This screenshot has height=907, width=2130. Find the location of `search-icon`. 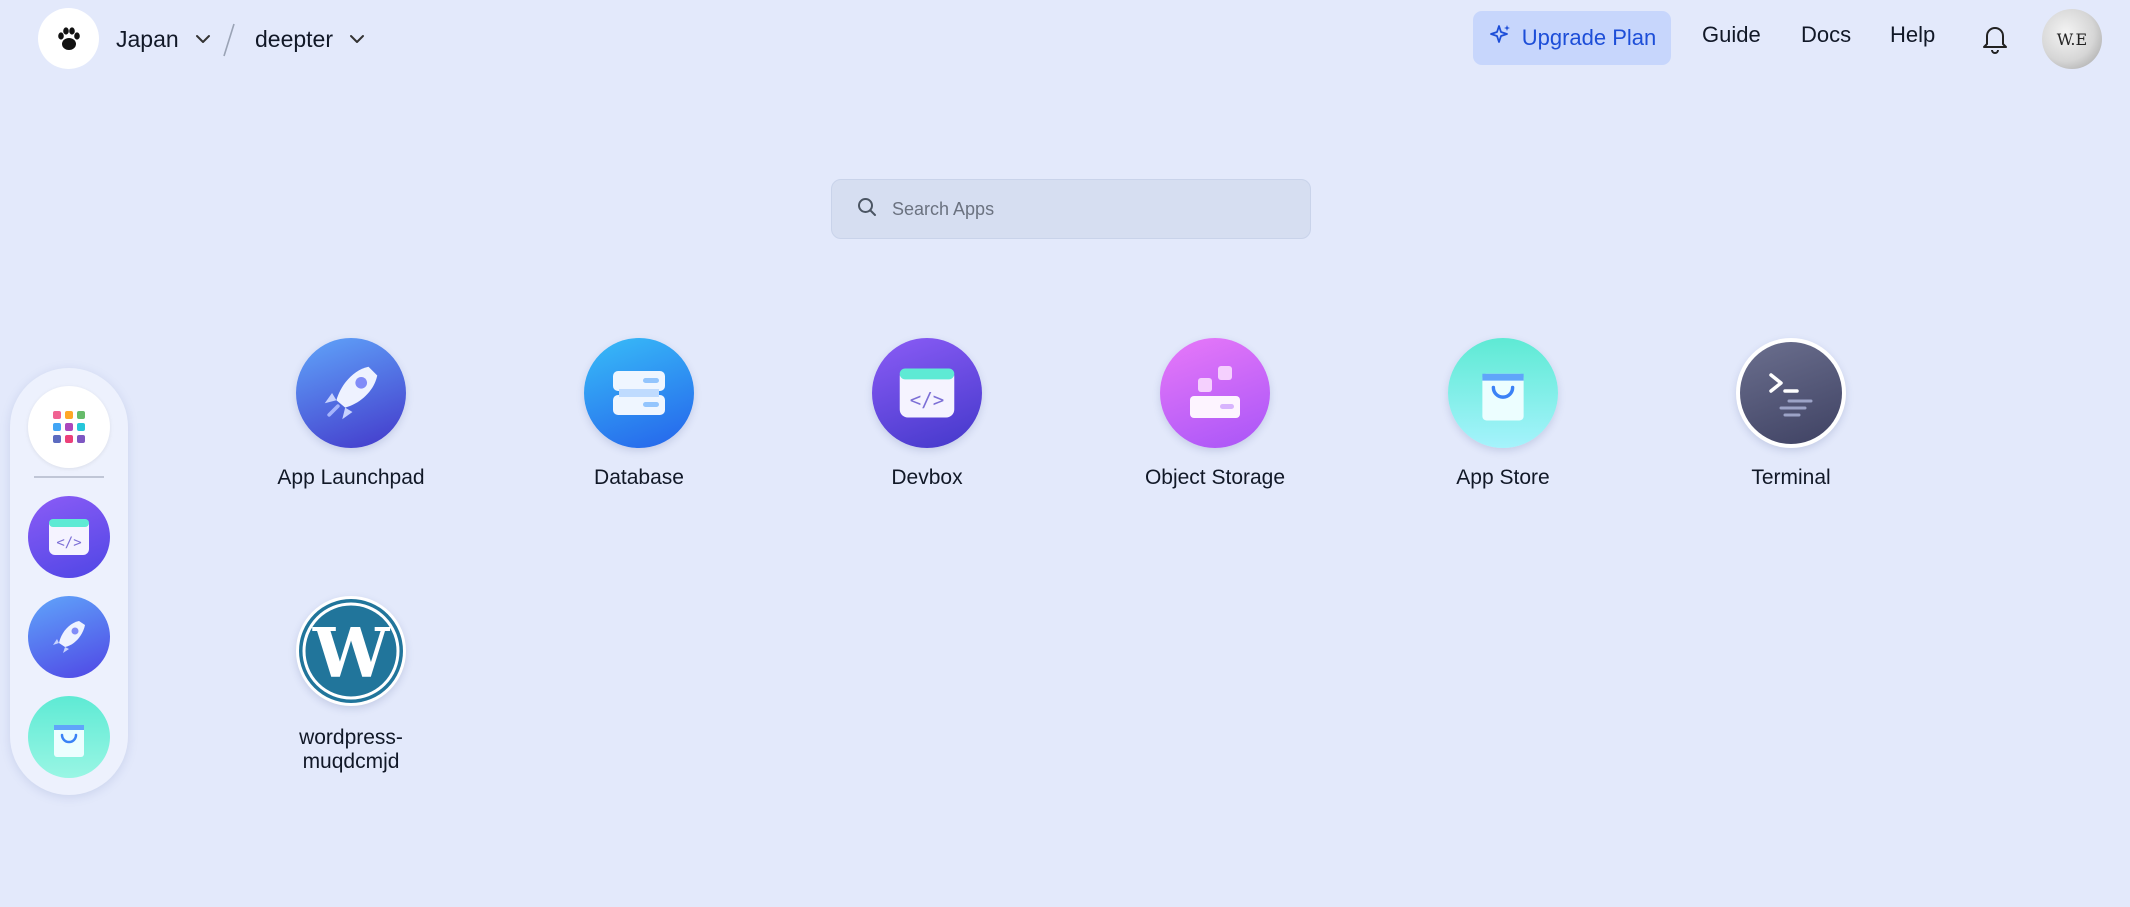

search-icon is located at coordinates (867, 209).